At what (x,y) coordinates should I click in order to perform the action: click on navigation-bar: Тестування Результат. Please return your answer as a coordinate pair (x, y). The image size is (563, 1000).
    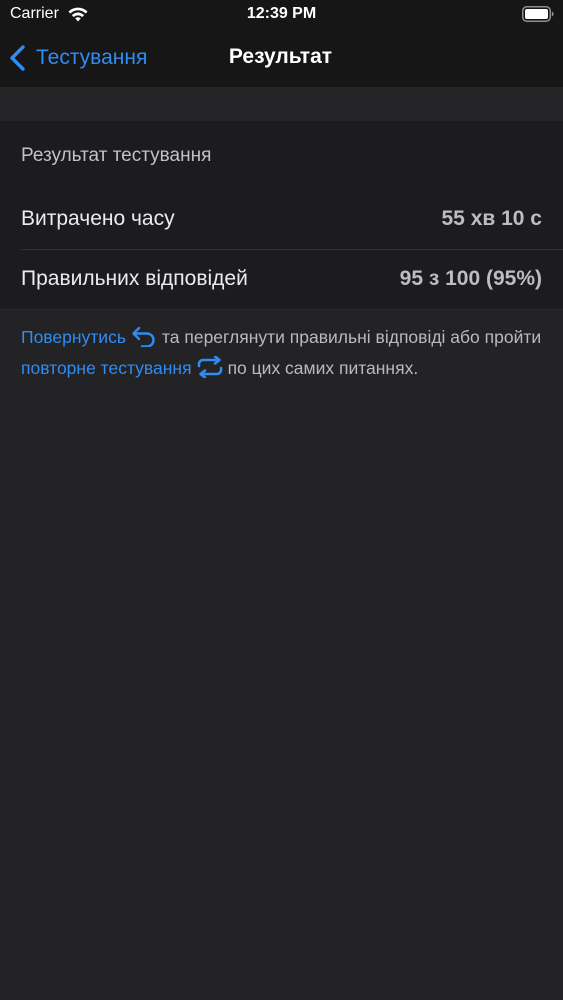
    Looking at the image, I should click on (281, 58).